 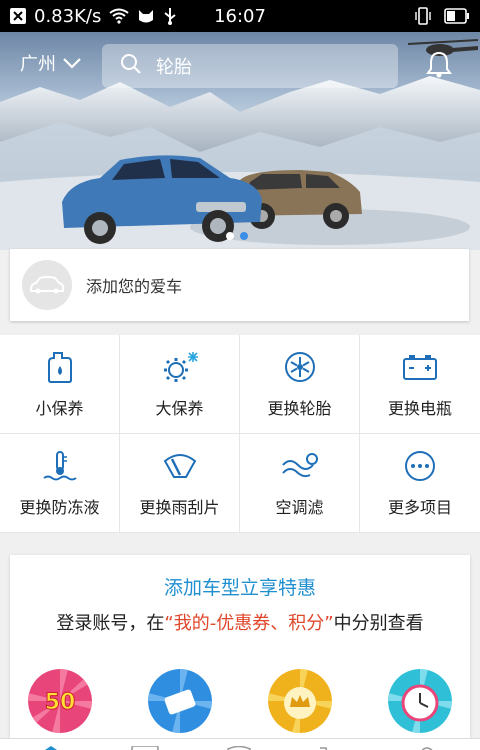 What do you see at coordinates (179, 408) in the screenshot?
I see `service-label: 大保养` at bounding box center [179, 408].